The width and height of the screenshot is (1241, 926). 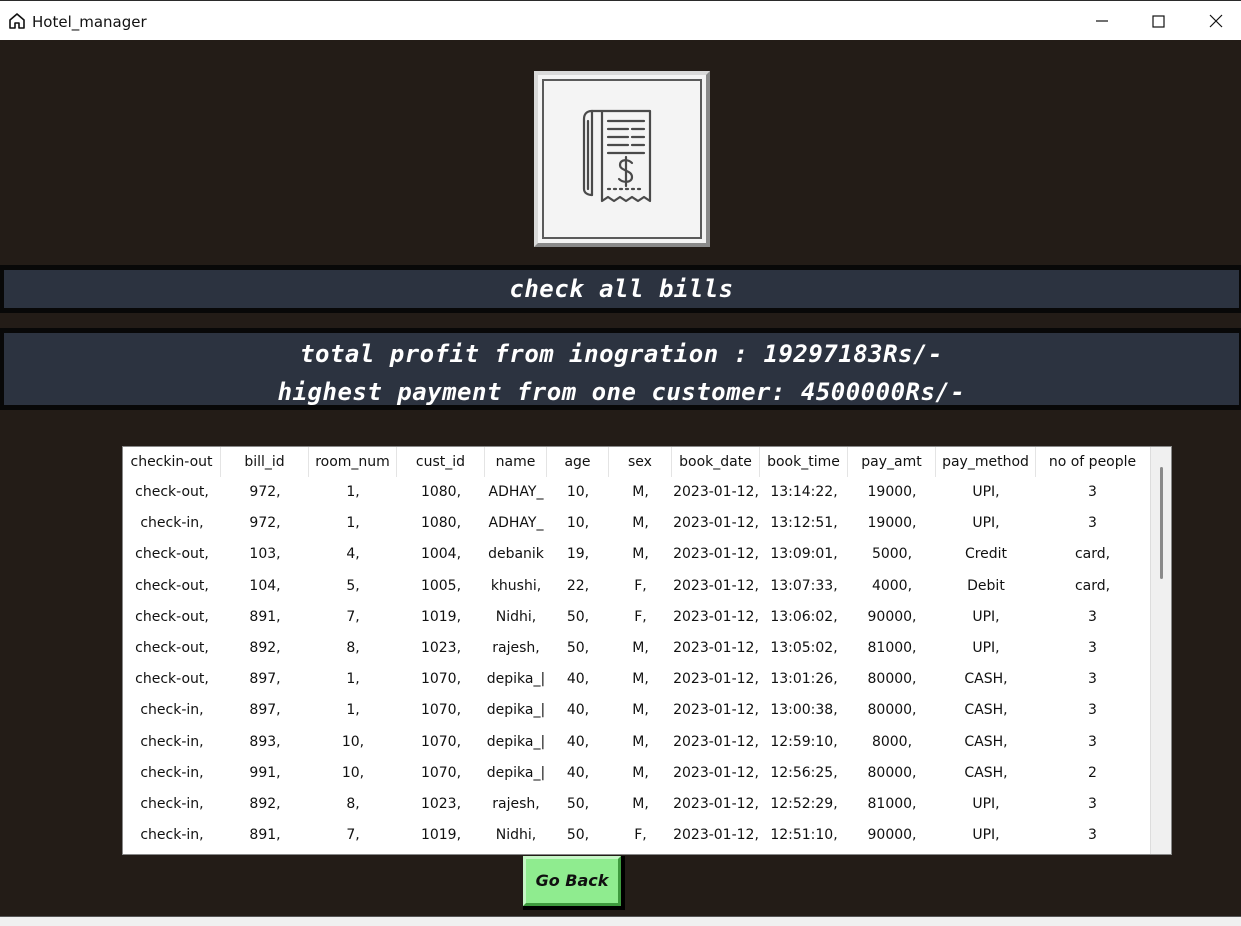 What do you see at coordinates (265, 772) in the screenshot?
I see `table-cell: 991,` at bounding box center [265, 772].